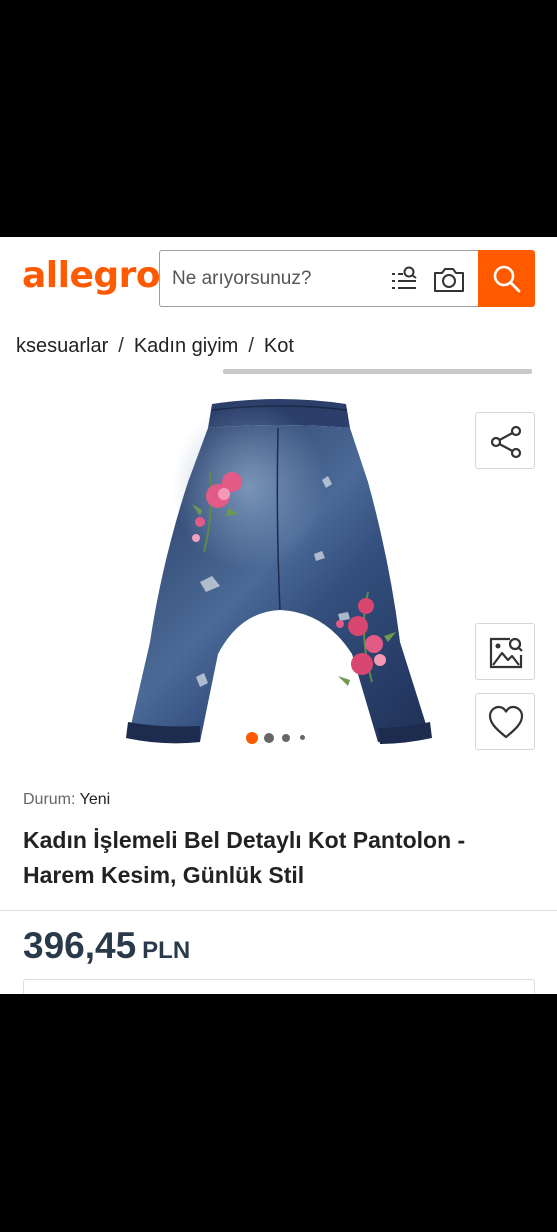 This screenshot has width=557, height=1232. What do you see at coordinates (186, 346) in the screenshot?
I see `breadcrumb-item-womens-clothing: Kadın giyim` at bounding box center [186, 346].